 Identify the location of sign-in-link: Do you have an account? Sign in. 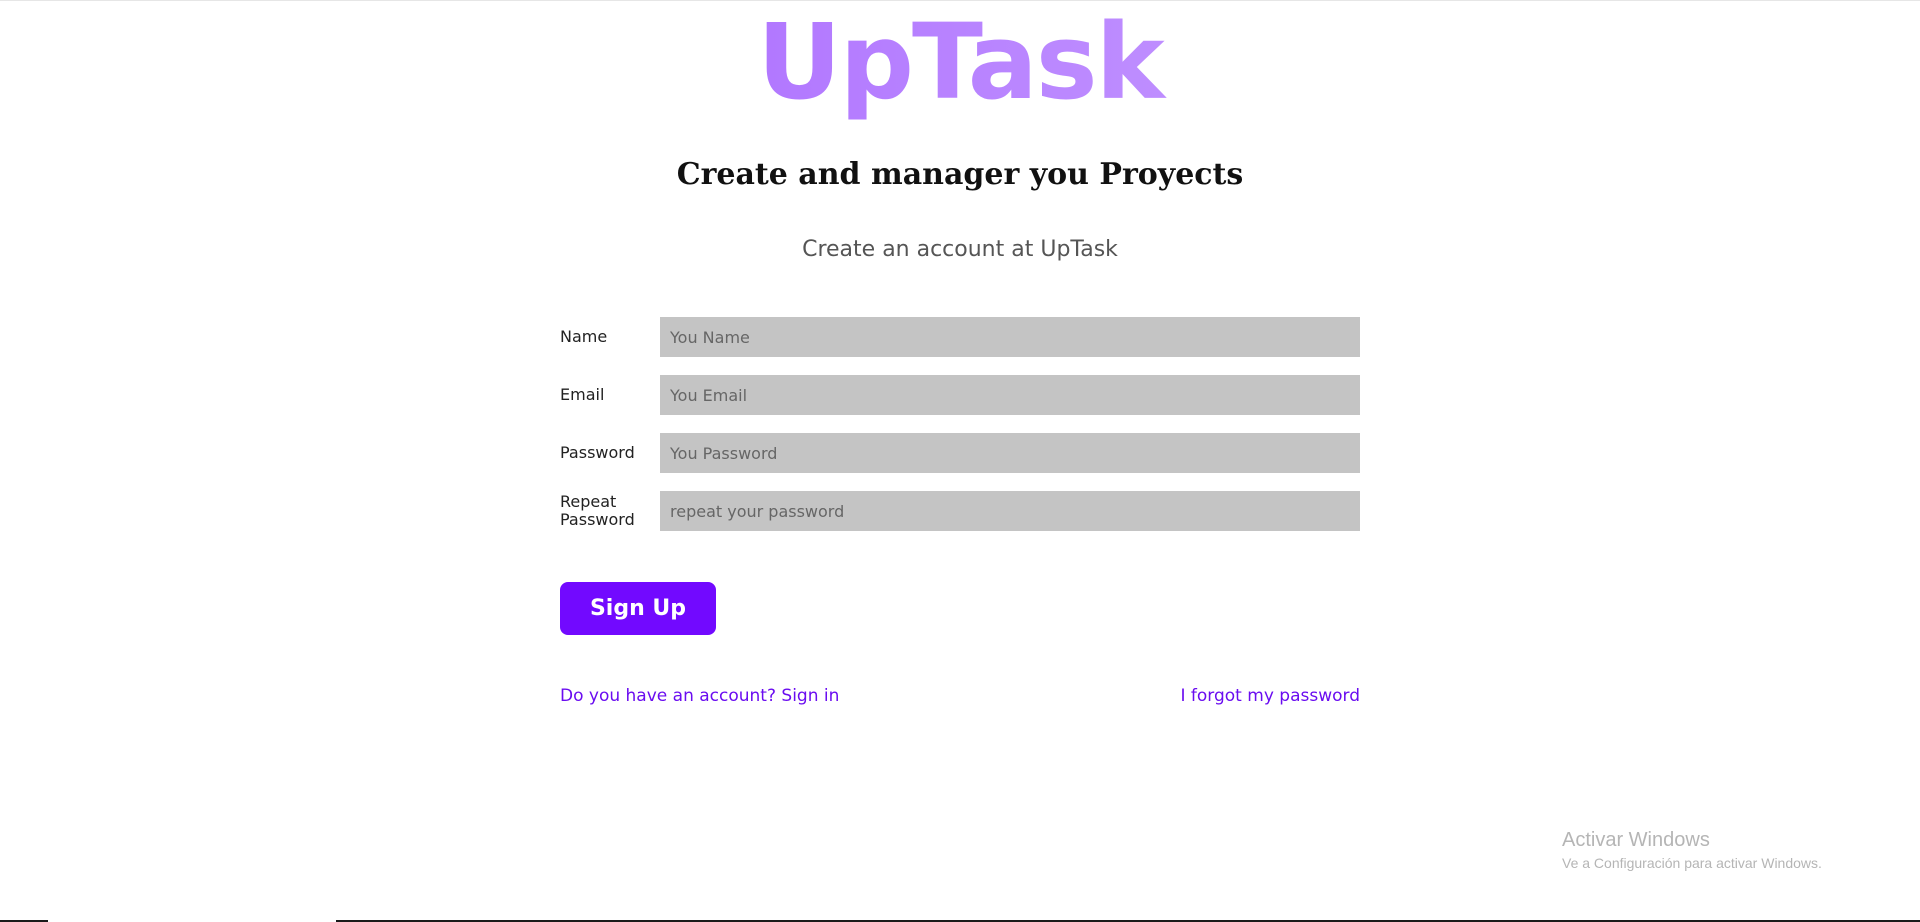
(699, 696).